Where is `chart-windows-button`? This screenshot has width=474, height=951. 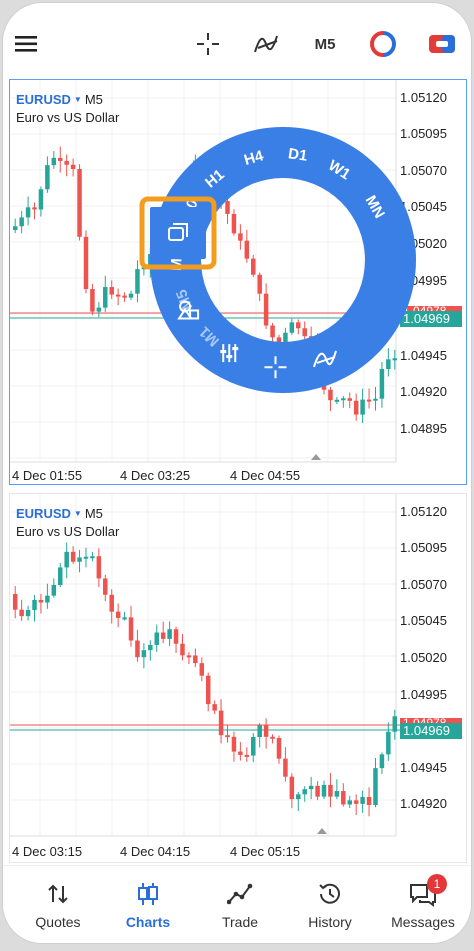
chart-windows-button is located at coordinates (178, 233).